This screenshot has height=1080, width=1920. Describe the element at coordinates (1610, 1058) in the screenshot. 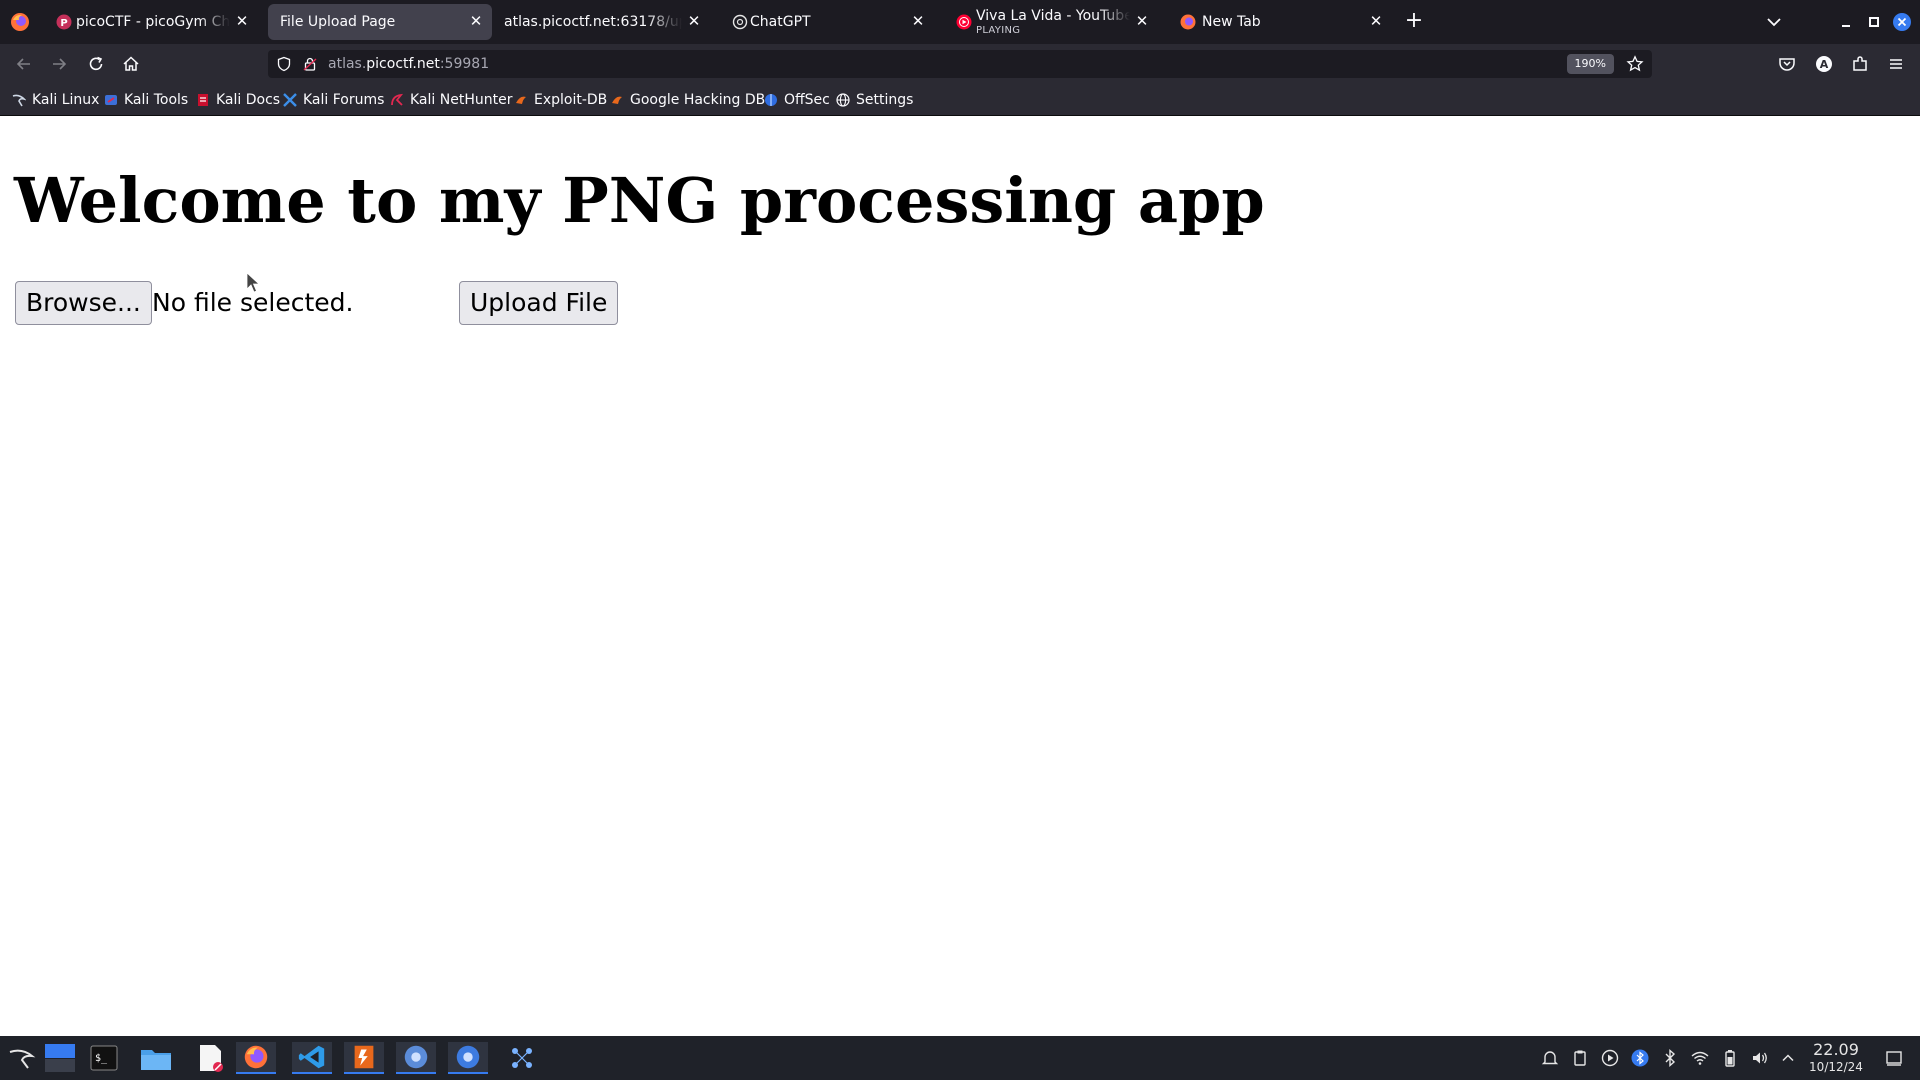

I see `media-play-icon` at that location.